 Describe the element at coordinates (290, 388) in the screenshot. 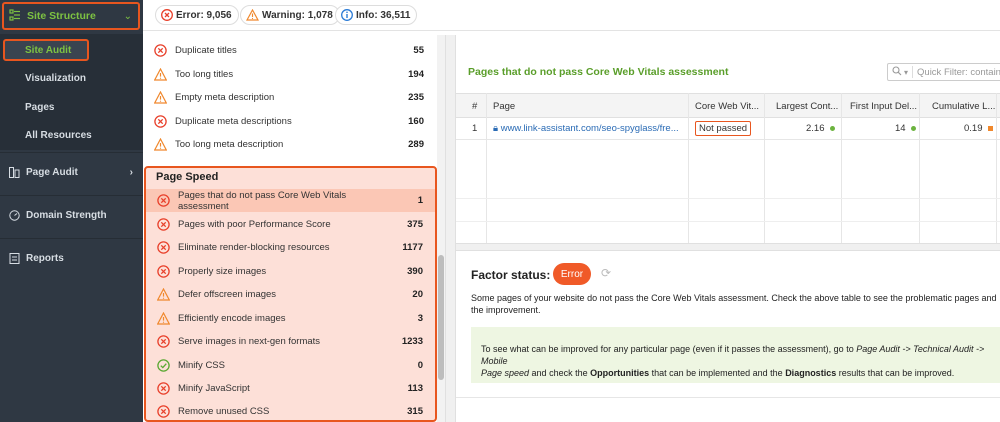

I see `list-item: Minify JavaScript 113` at that location.